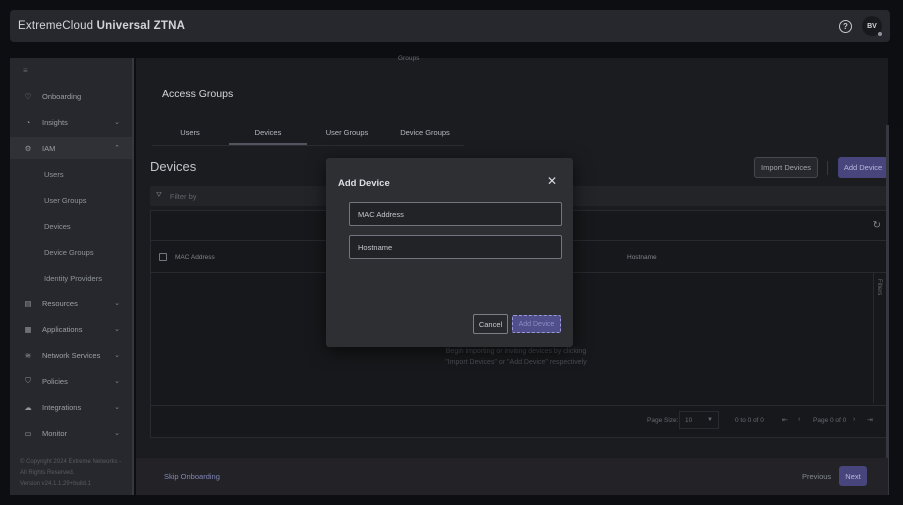 Image resolution: width=903 pixels, height=505 pixels. What do you see at coordinates (71, 122) in the screenshot?
I see `sidebar-item-insights: ◔ Insights ⌄` at bounding box center [71, 122].